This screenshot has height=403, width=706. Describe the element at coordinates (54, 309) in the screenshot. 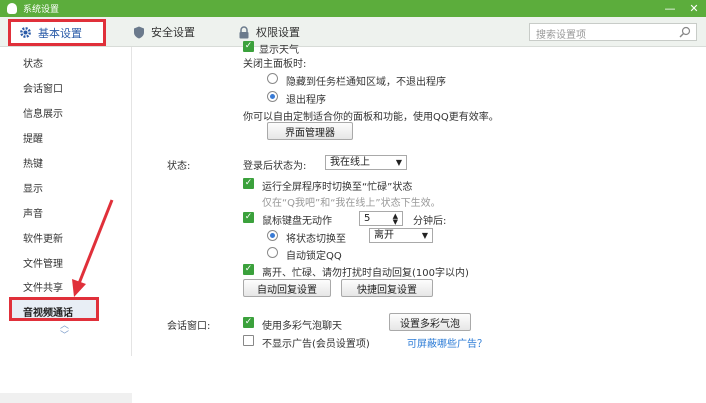

I see `sidebar-item-av-call: 音视频通话` at that location.